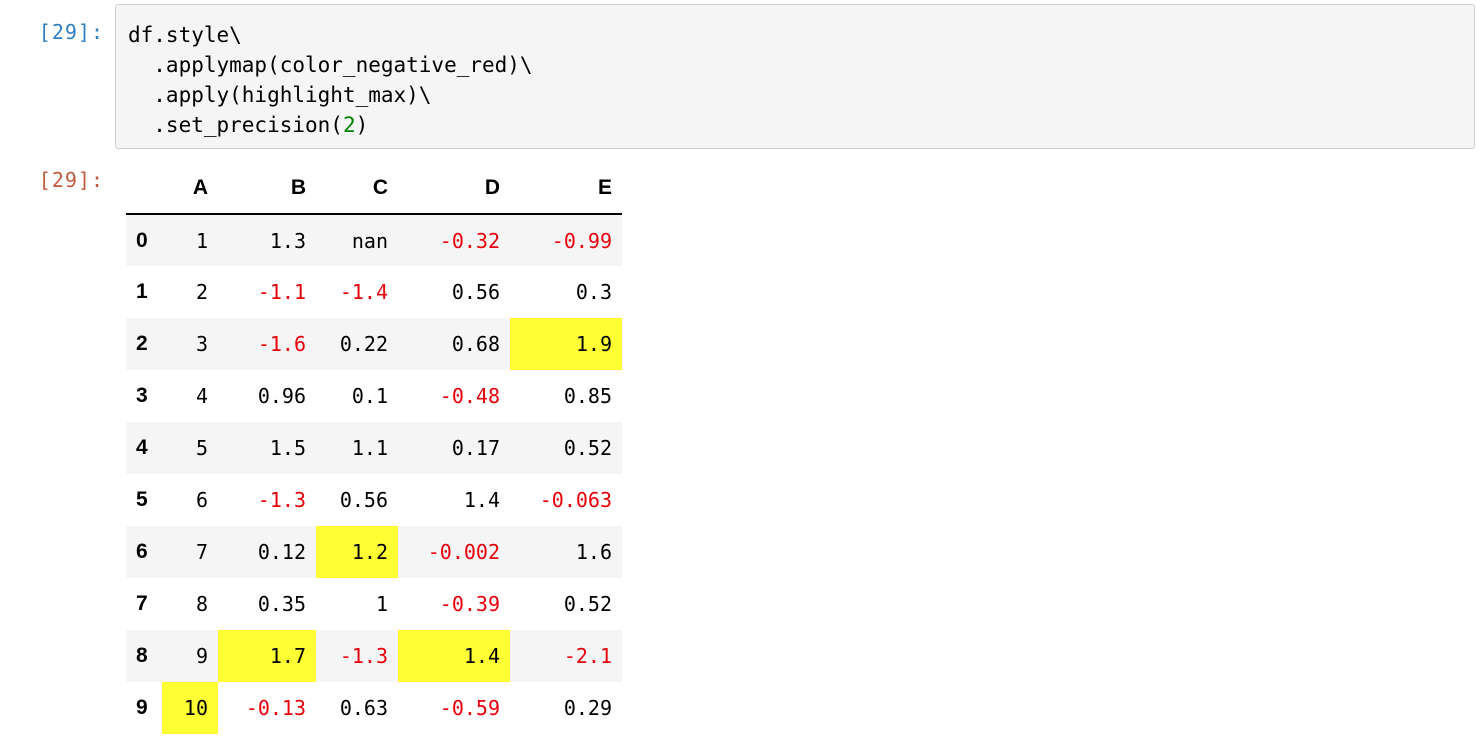  Describe the element at coordinates (190, 188) in the screenshot. I see `column-header-a: A` at that location.